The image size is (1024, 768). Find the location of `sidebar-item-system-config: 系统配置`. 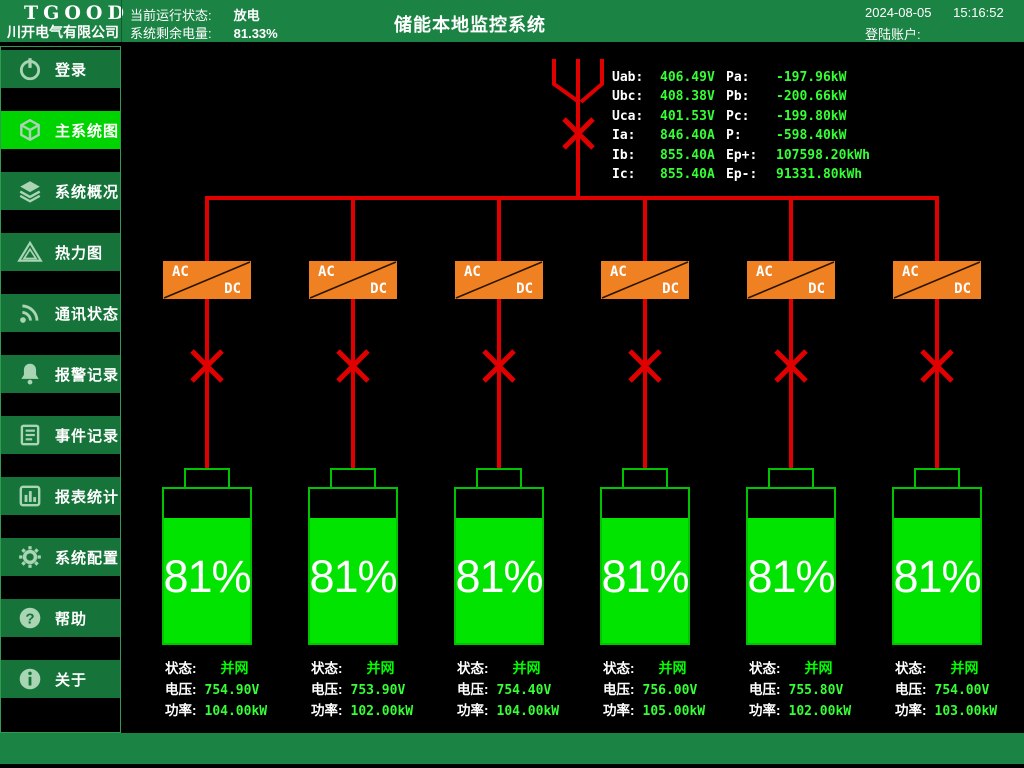

sidebar-item-system-config: 系统配置 is located at coordinates (60, 557).